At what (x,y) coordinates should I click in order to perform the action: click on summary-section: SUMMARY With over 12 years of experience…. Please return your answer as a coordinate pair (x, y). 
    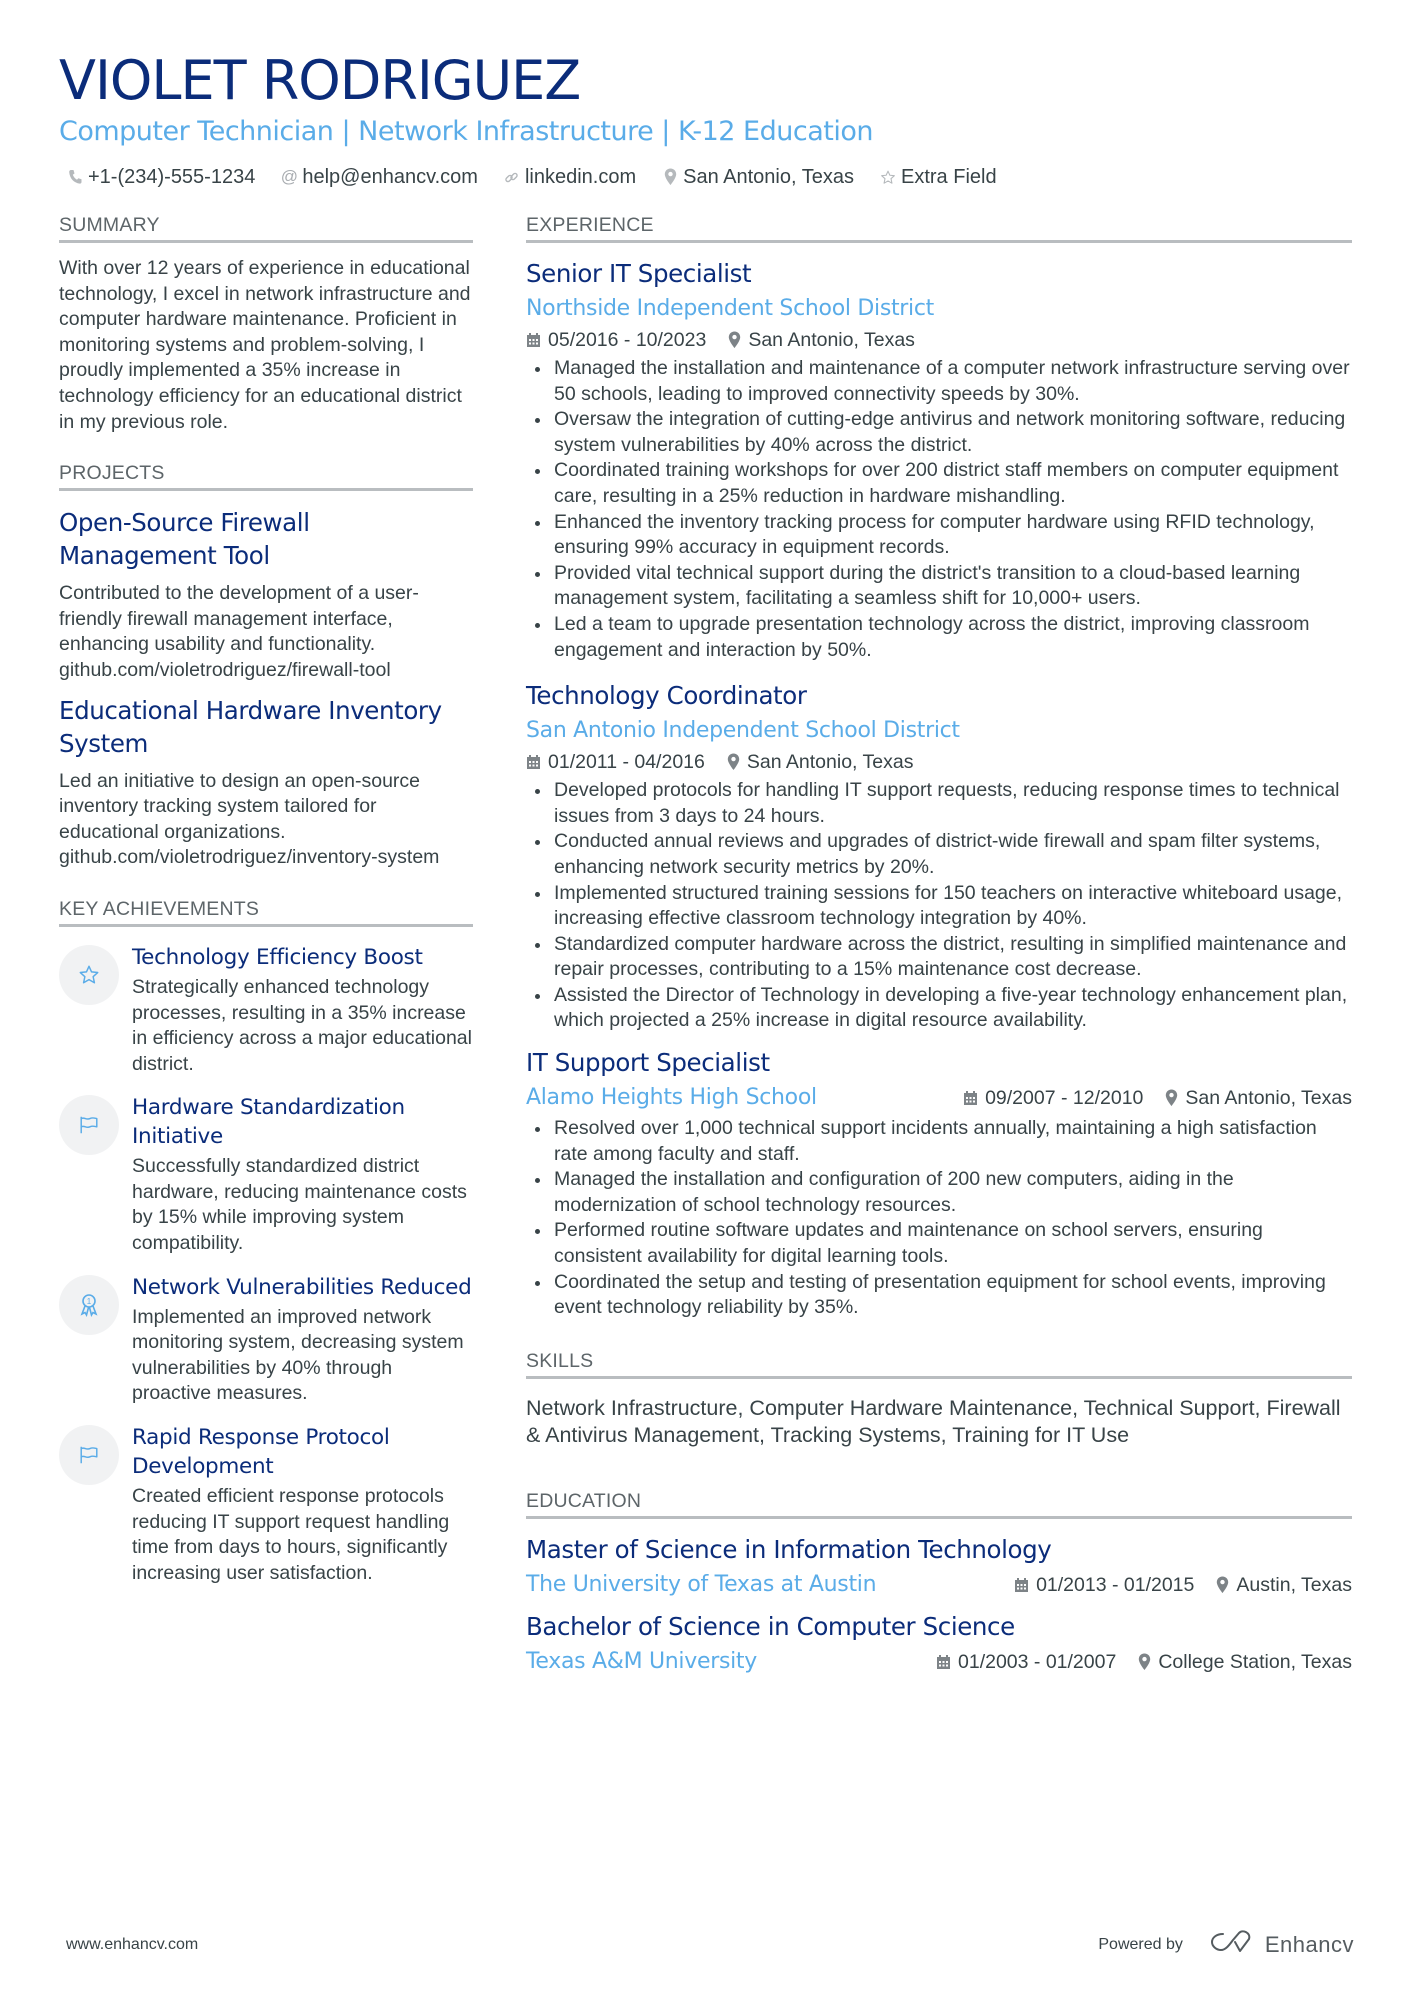
    Looking at the image, I should click on (266, 324).